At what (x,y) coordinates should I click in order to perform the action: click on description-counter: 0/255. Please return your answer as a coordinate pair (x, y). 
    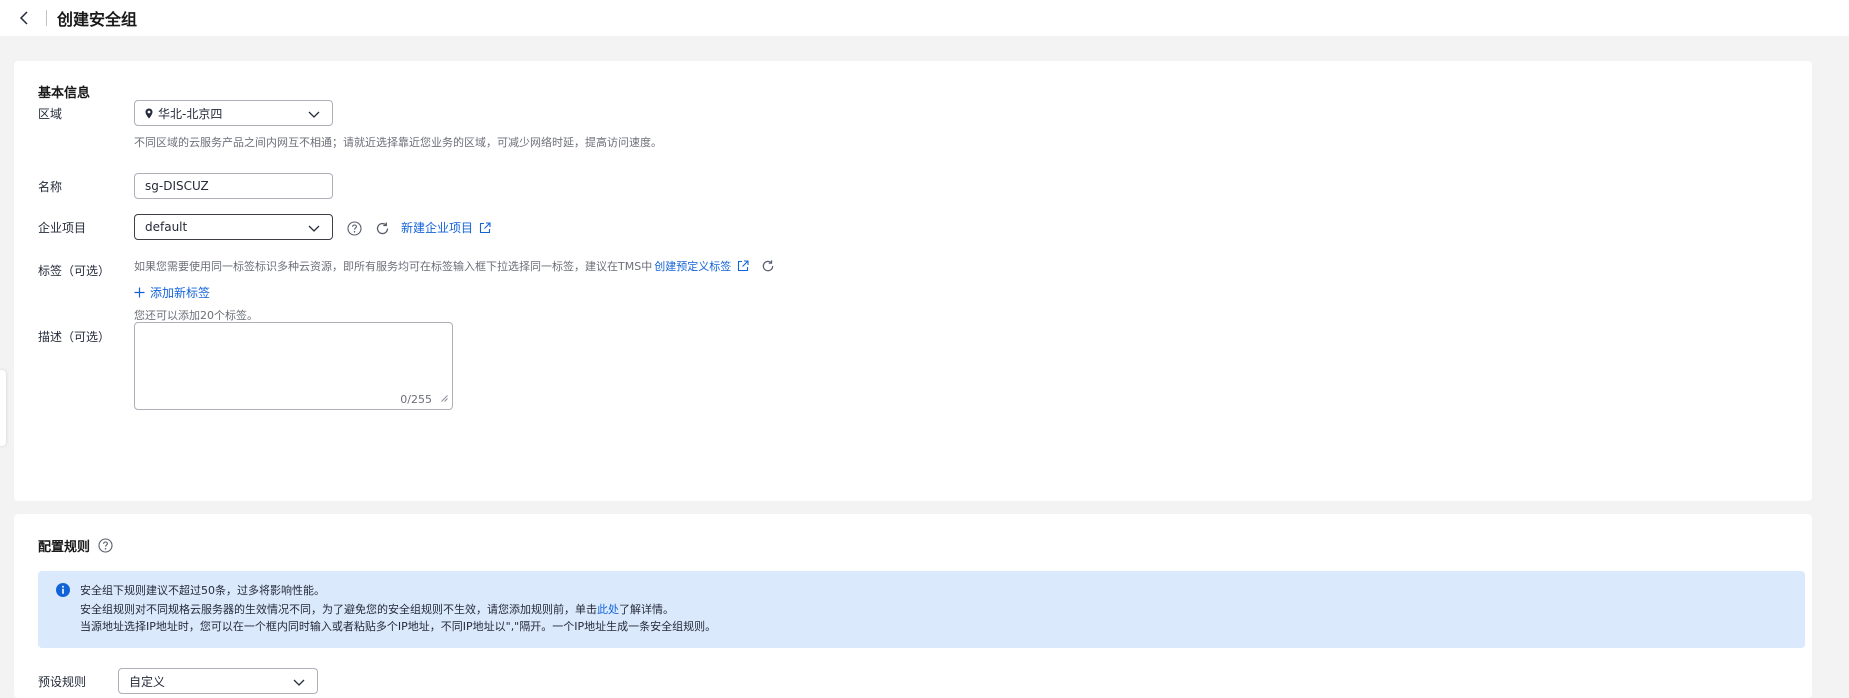
    Looking at the image, I should click on (416, 399).